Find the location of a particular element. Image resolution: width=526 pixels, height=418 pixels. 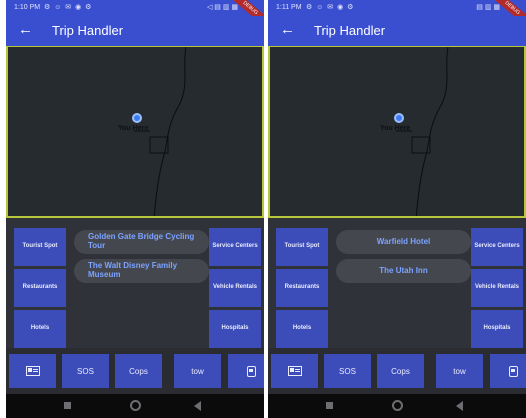

result-item: The Walt Disney Family Museum is located at coordinates (141, 271).